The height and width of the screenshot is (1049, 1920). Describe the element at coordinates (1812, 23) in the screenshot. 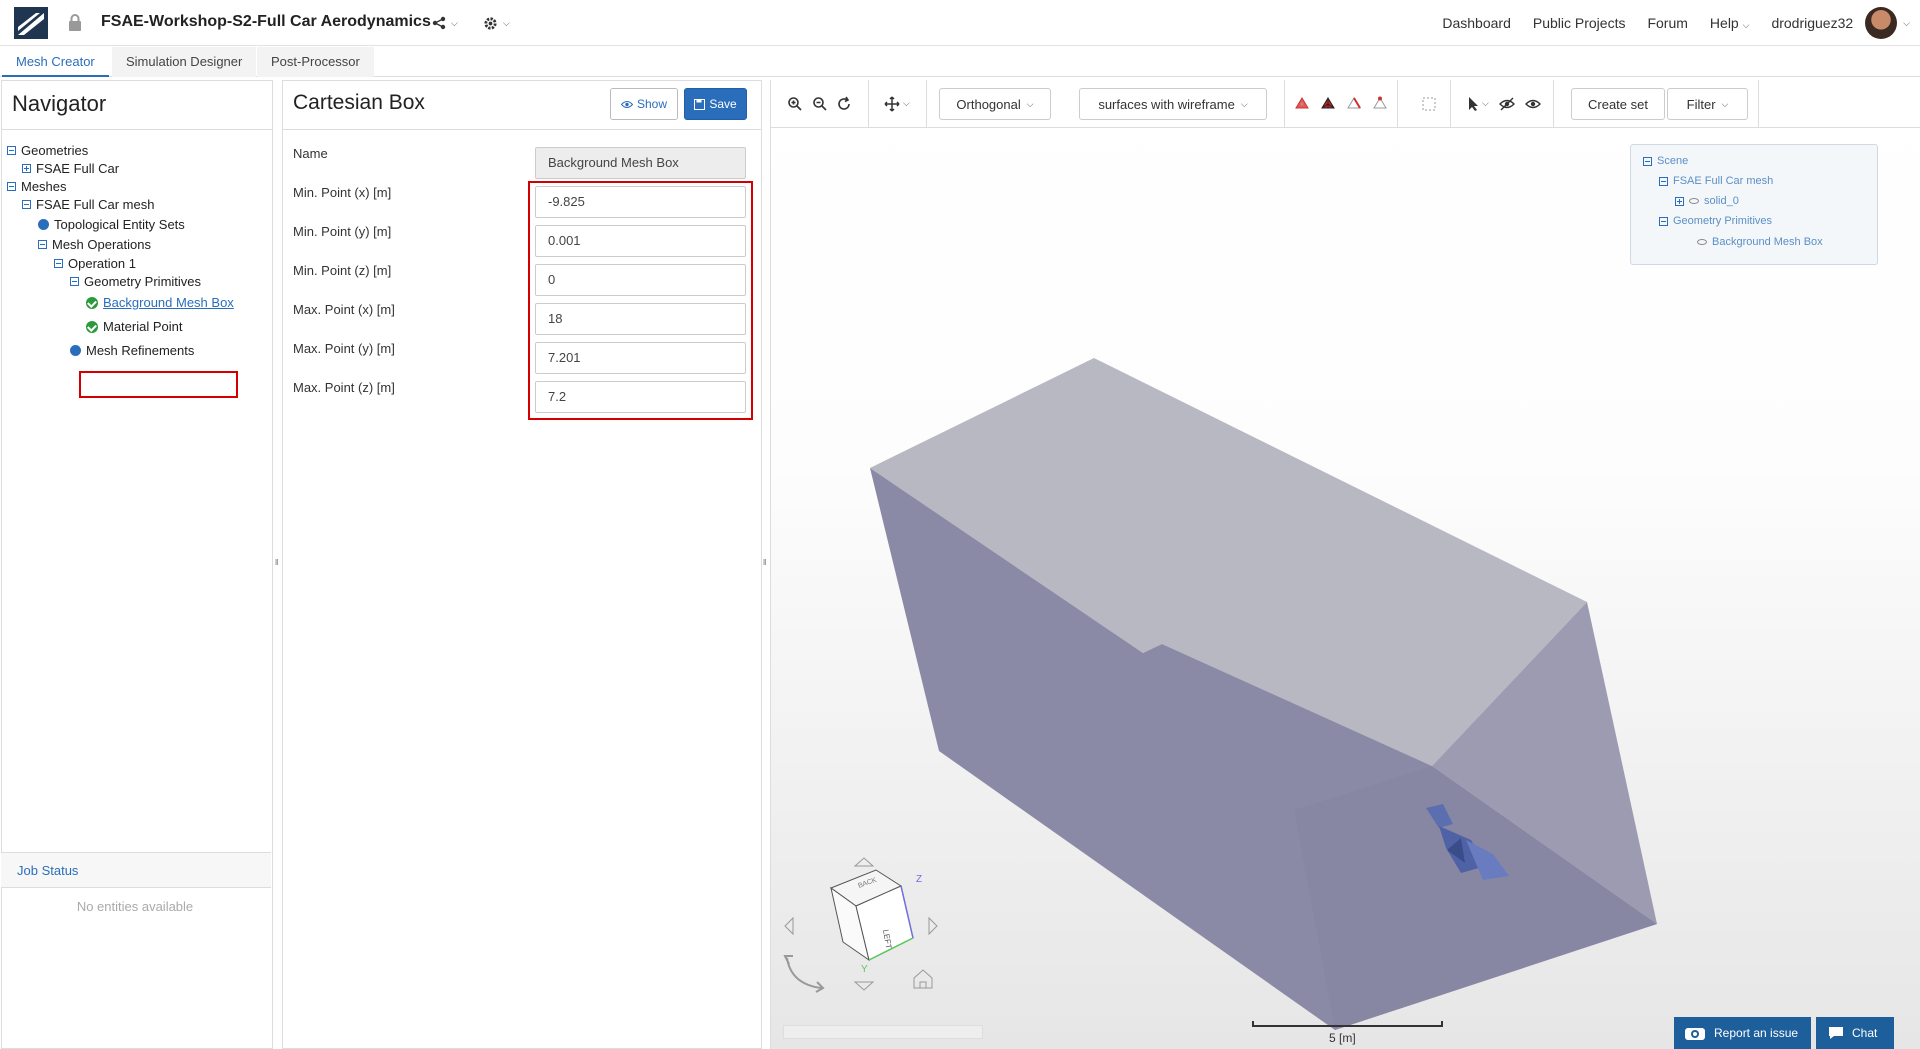

I see `username: drodriguez32` at that location.